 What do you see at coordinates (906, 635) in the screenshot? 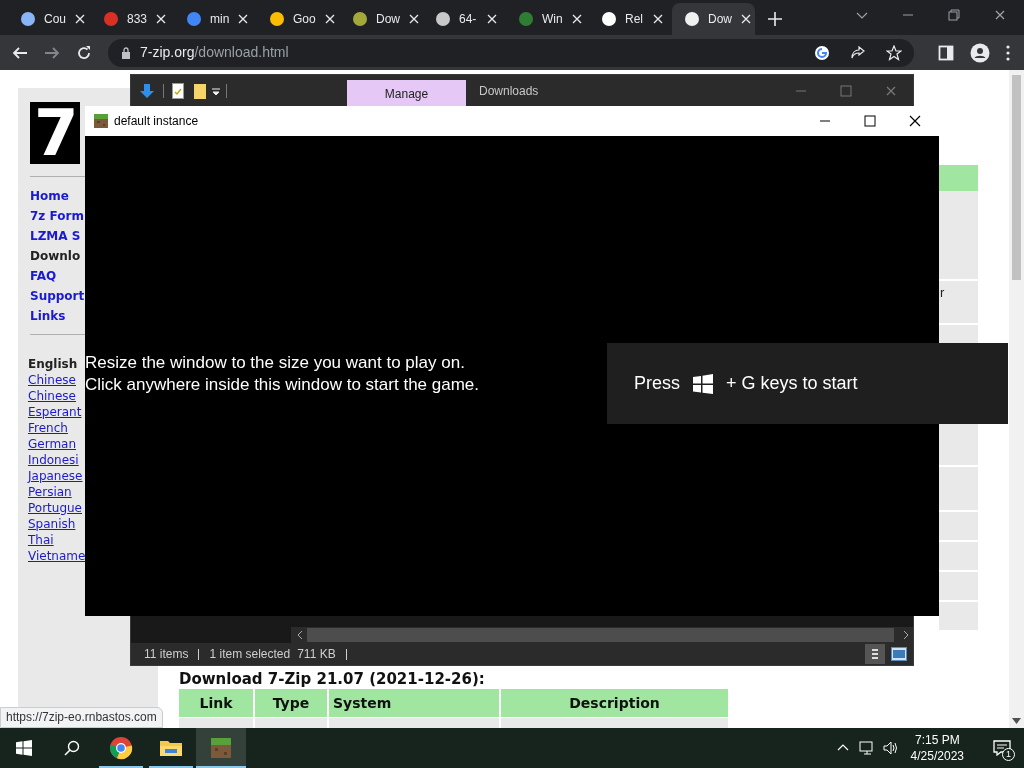
I see `scroll-right-icon` at bounding box center [906, 635].